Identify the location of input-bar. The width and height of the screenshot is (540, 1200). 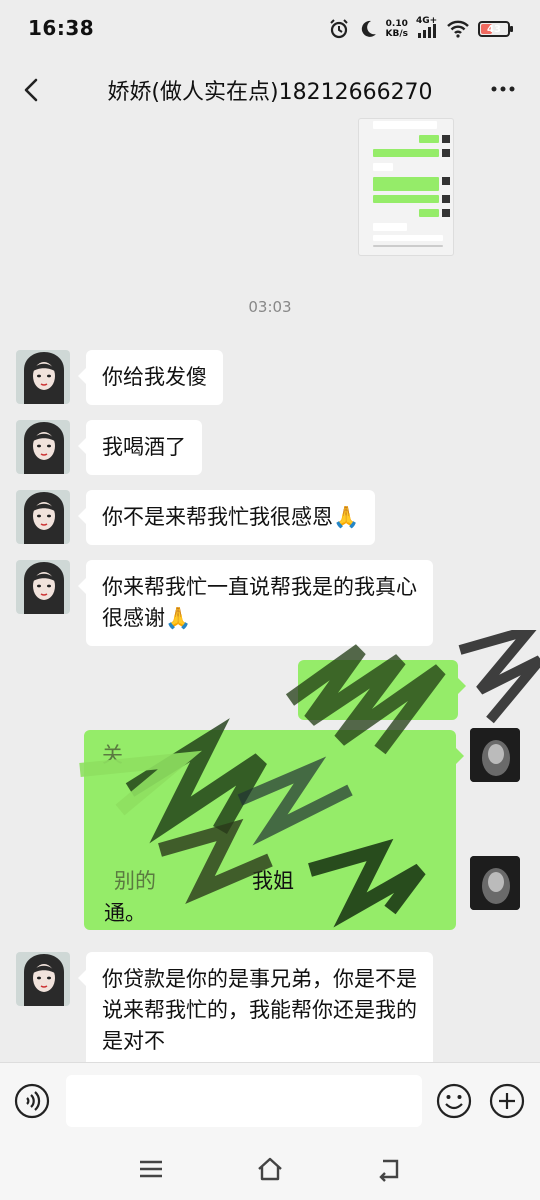
(270, 1101).